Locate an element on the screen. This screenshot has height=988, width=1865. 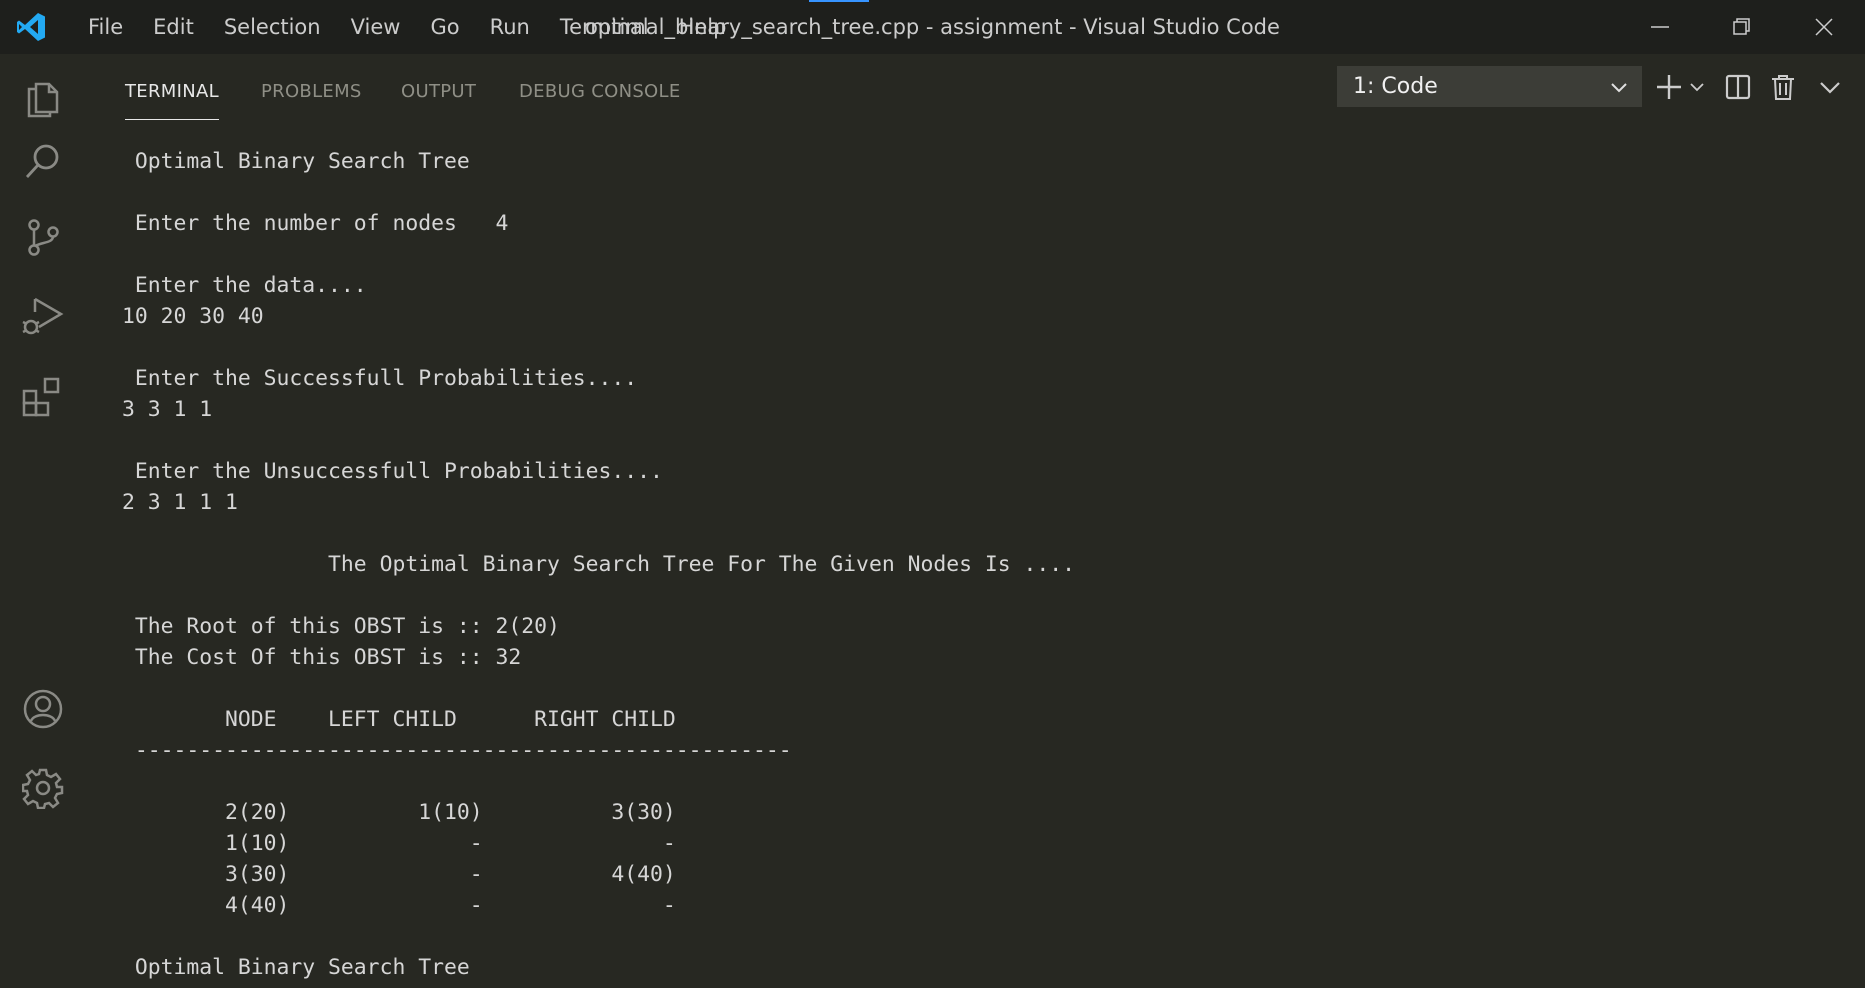
menu-go: Go is located at coordinates (444, 27).